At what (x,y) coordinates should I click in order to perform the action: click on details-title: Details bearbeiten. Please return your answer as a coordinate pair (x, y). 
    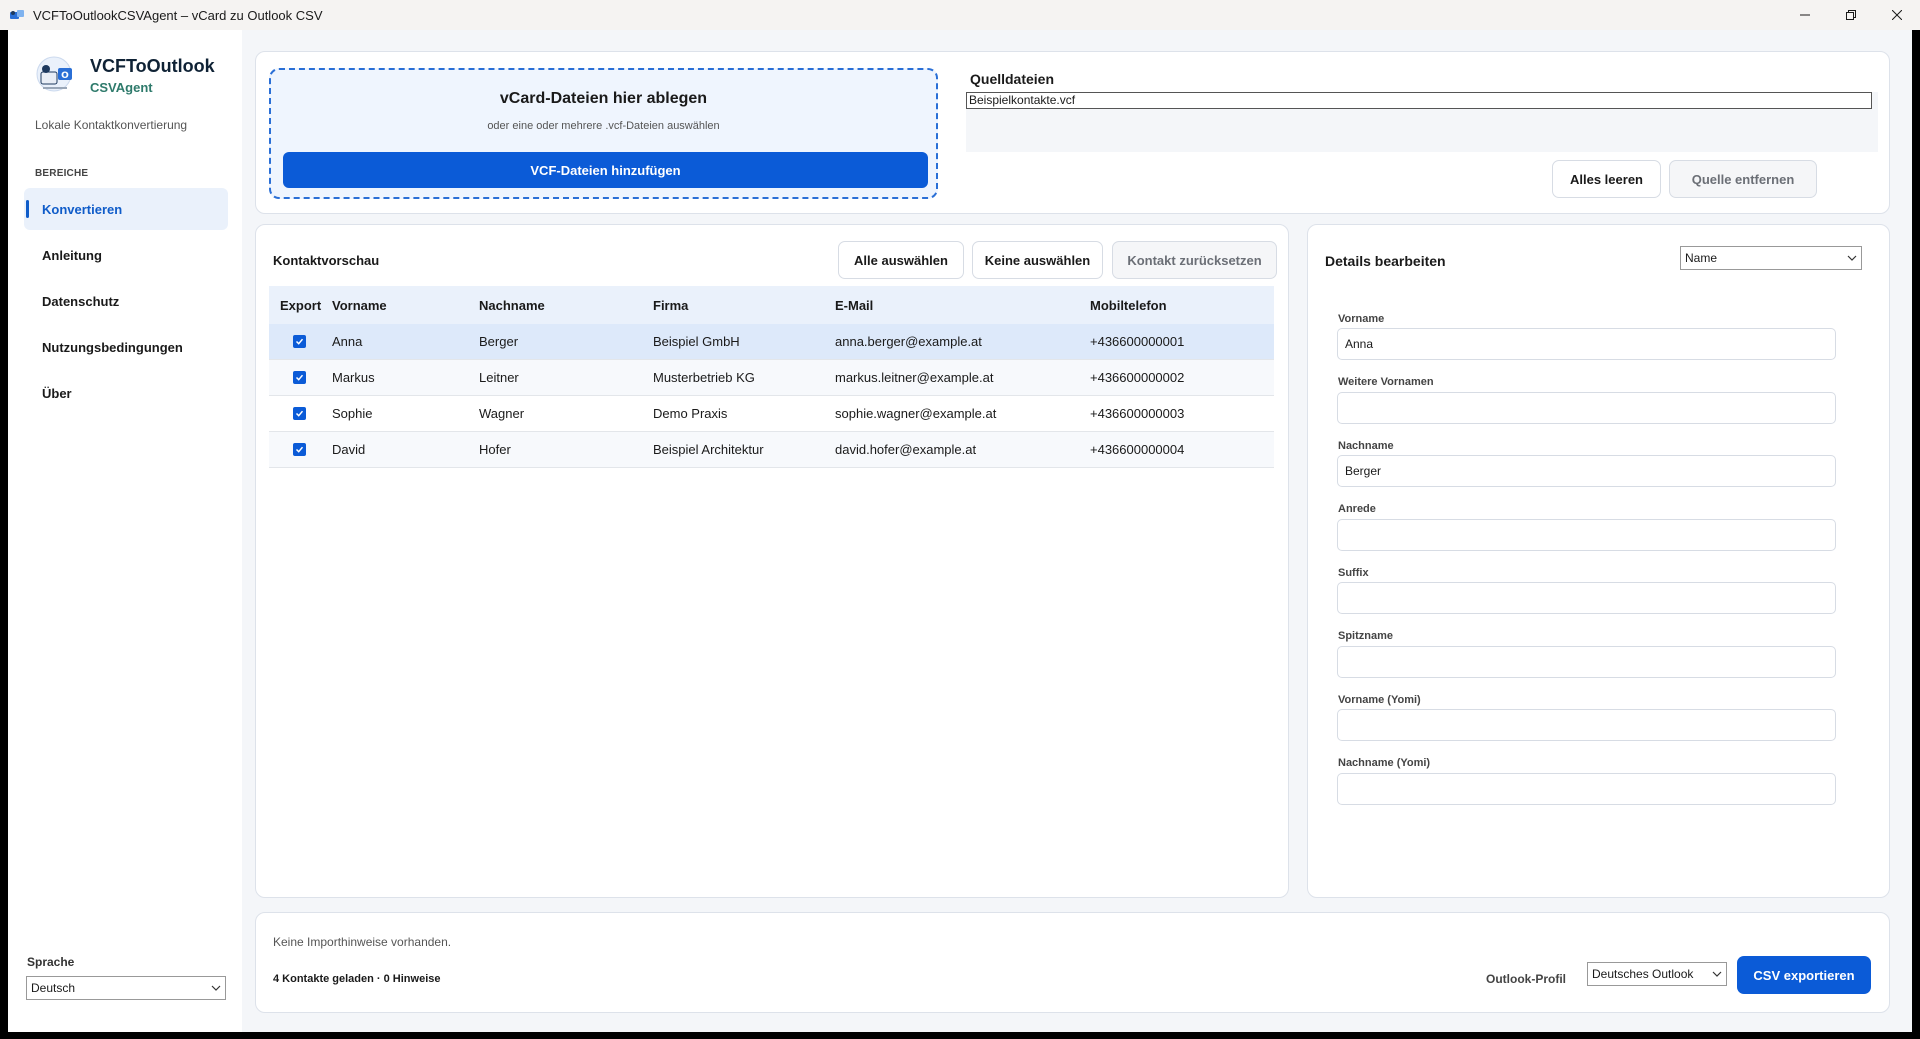
    Looking at the image, I should click on (1385, 261).